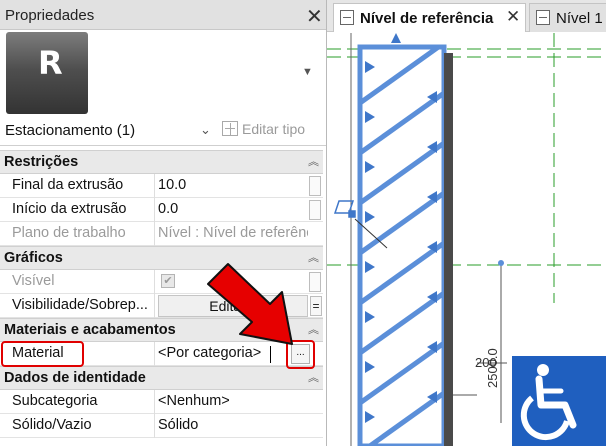  Describe the element at coordinates (163, 15) in the screenshot. I see `properties-title-bar: Propriedades ✕` at that location.